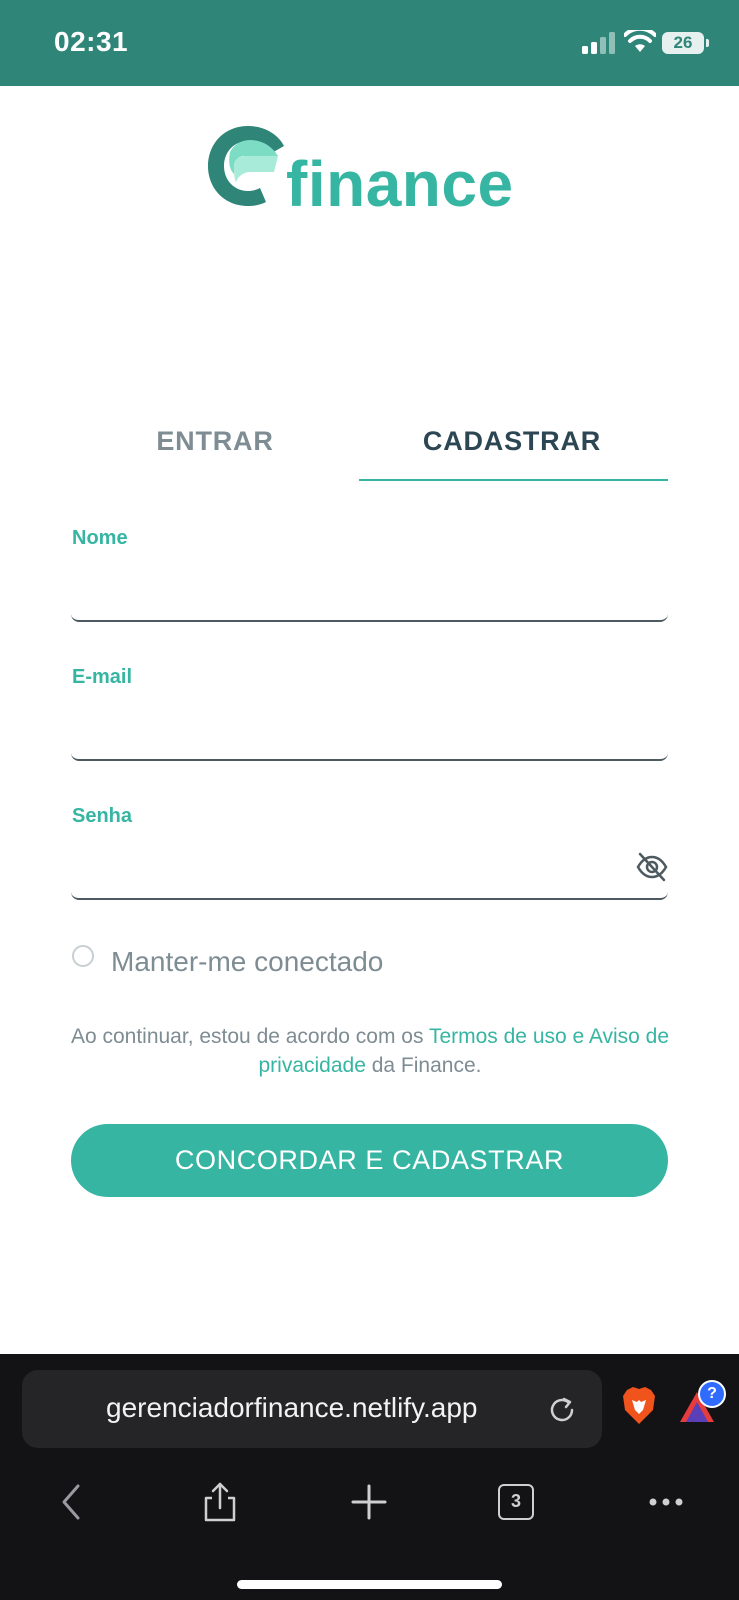 Image resolution: width=739 pixels, height=1600 pixels. I want to click on home-indicator, so click(369, 1584).